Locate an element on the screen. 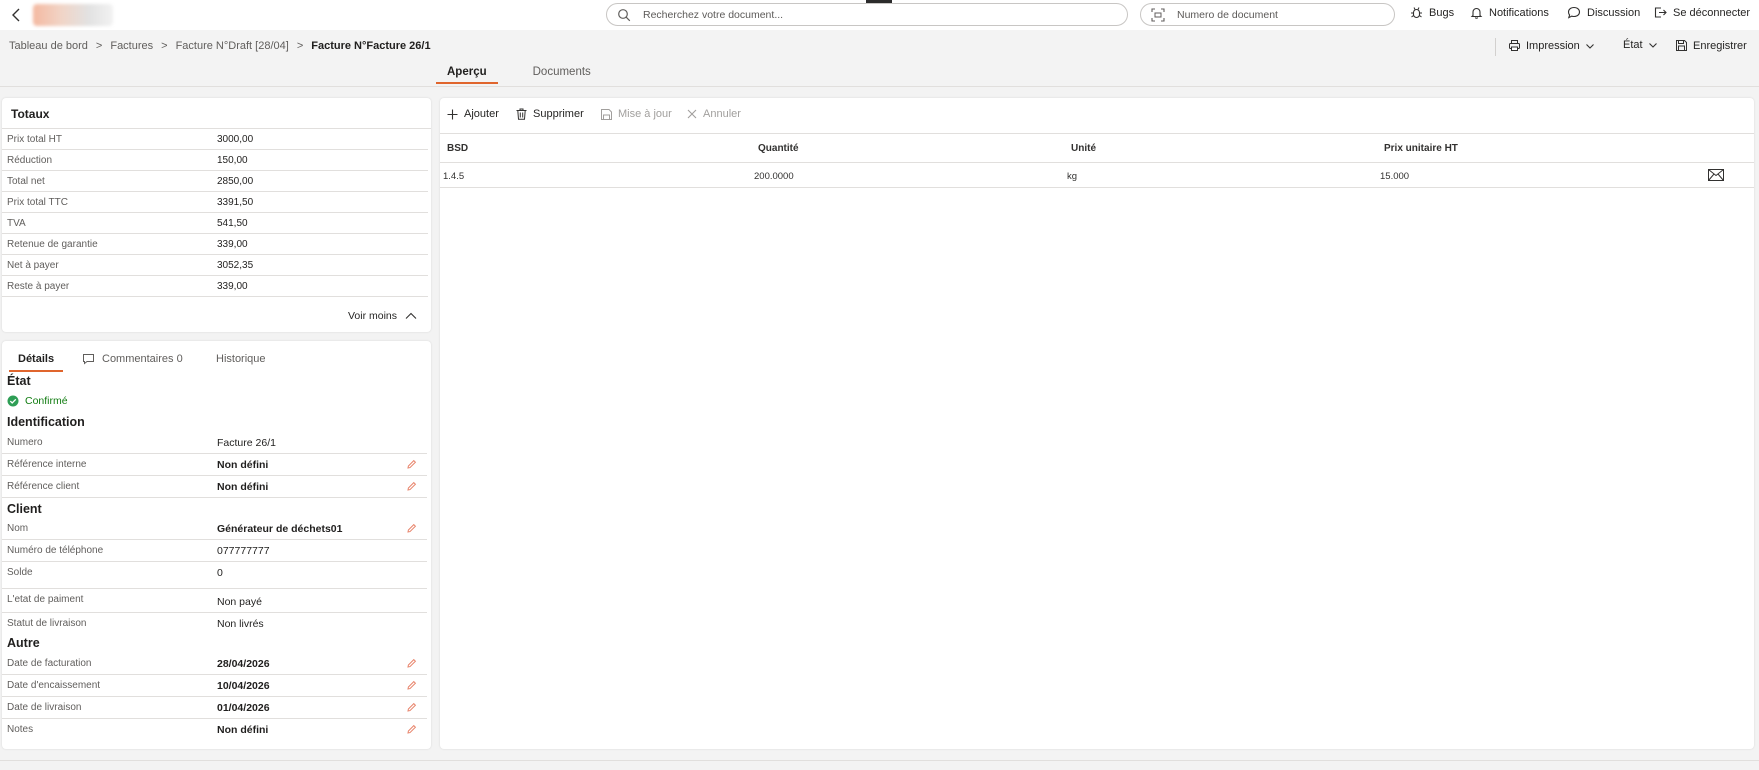  print-menu-button: Impression is located at coordinates (1551, 45).